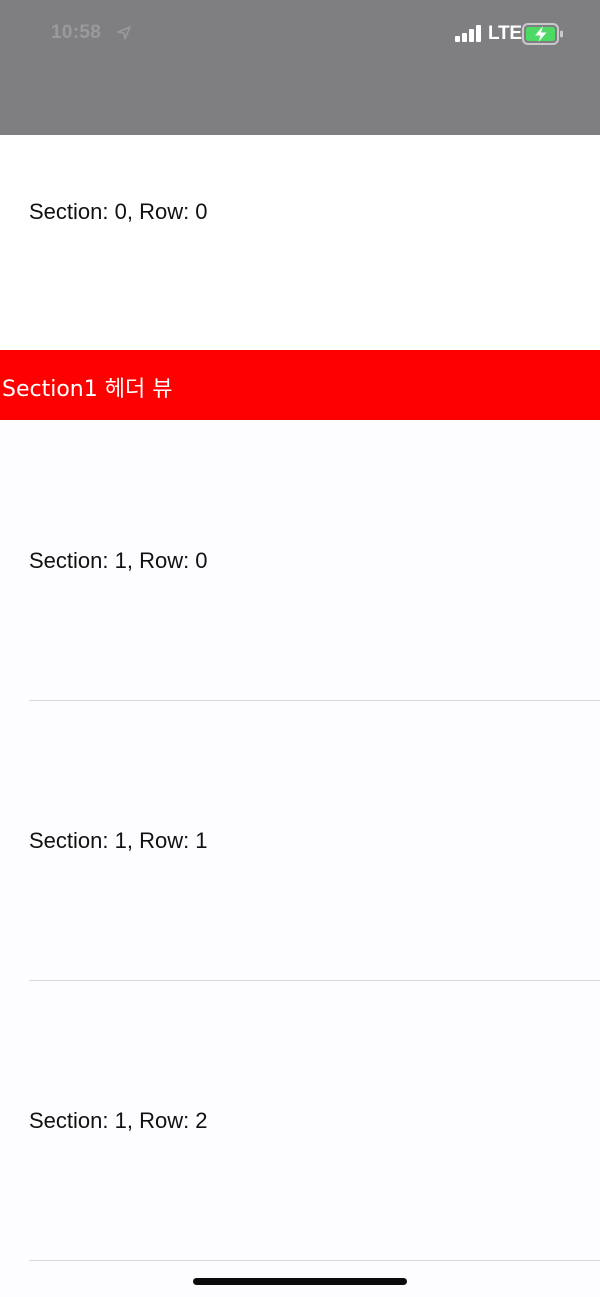 Image resolution: width=600 pixels, height=1297 pixels. I want to click on row-separator, so click(314, 1260).